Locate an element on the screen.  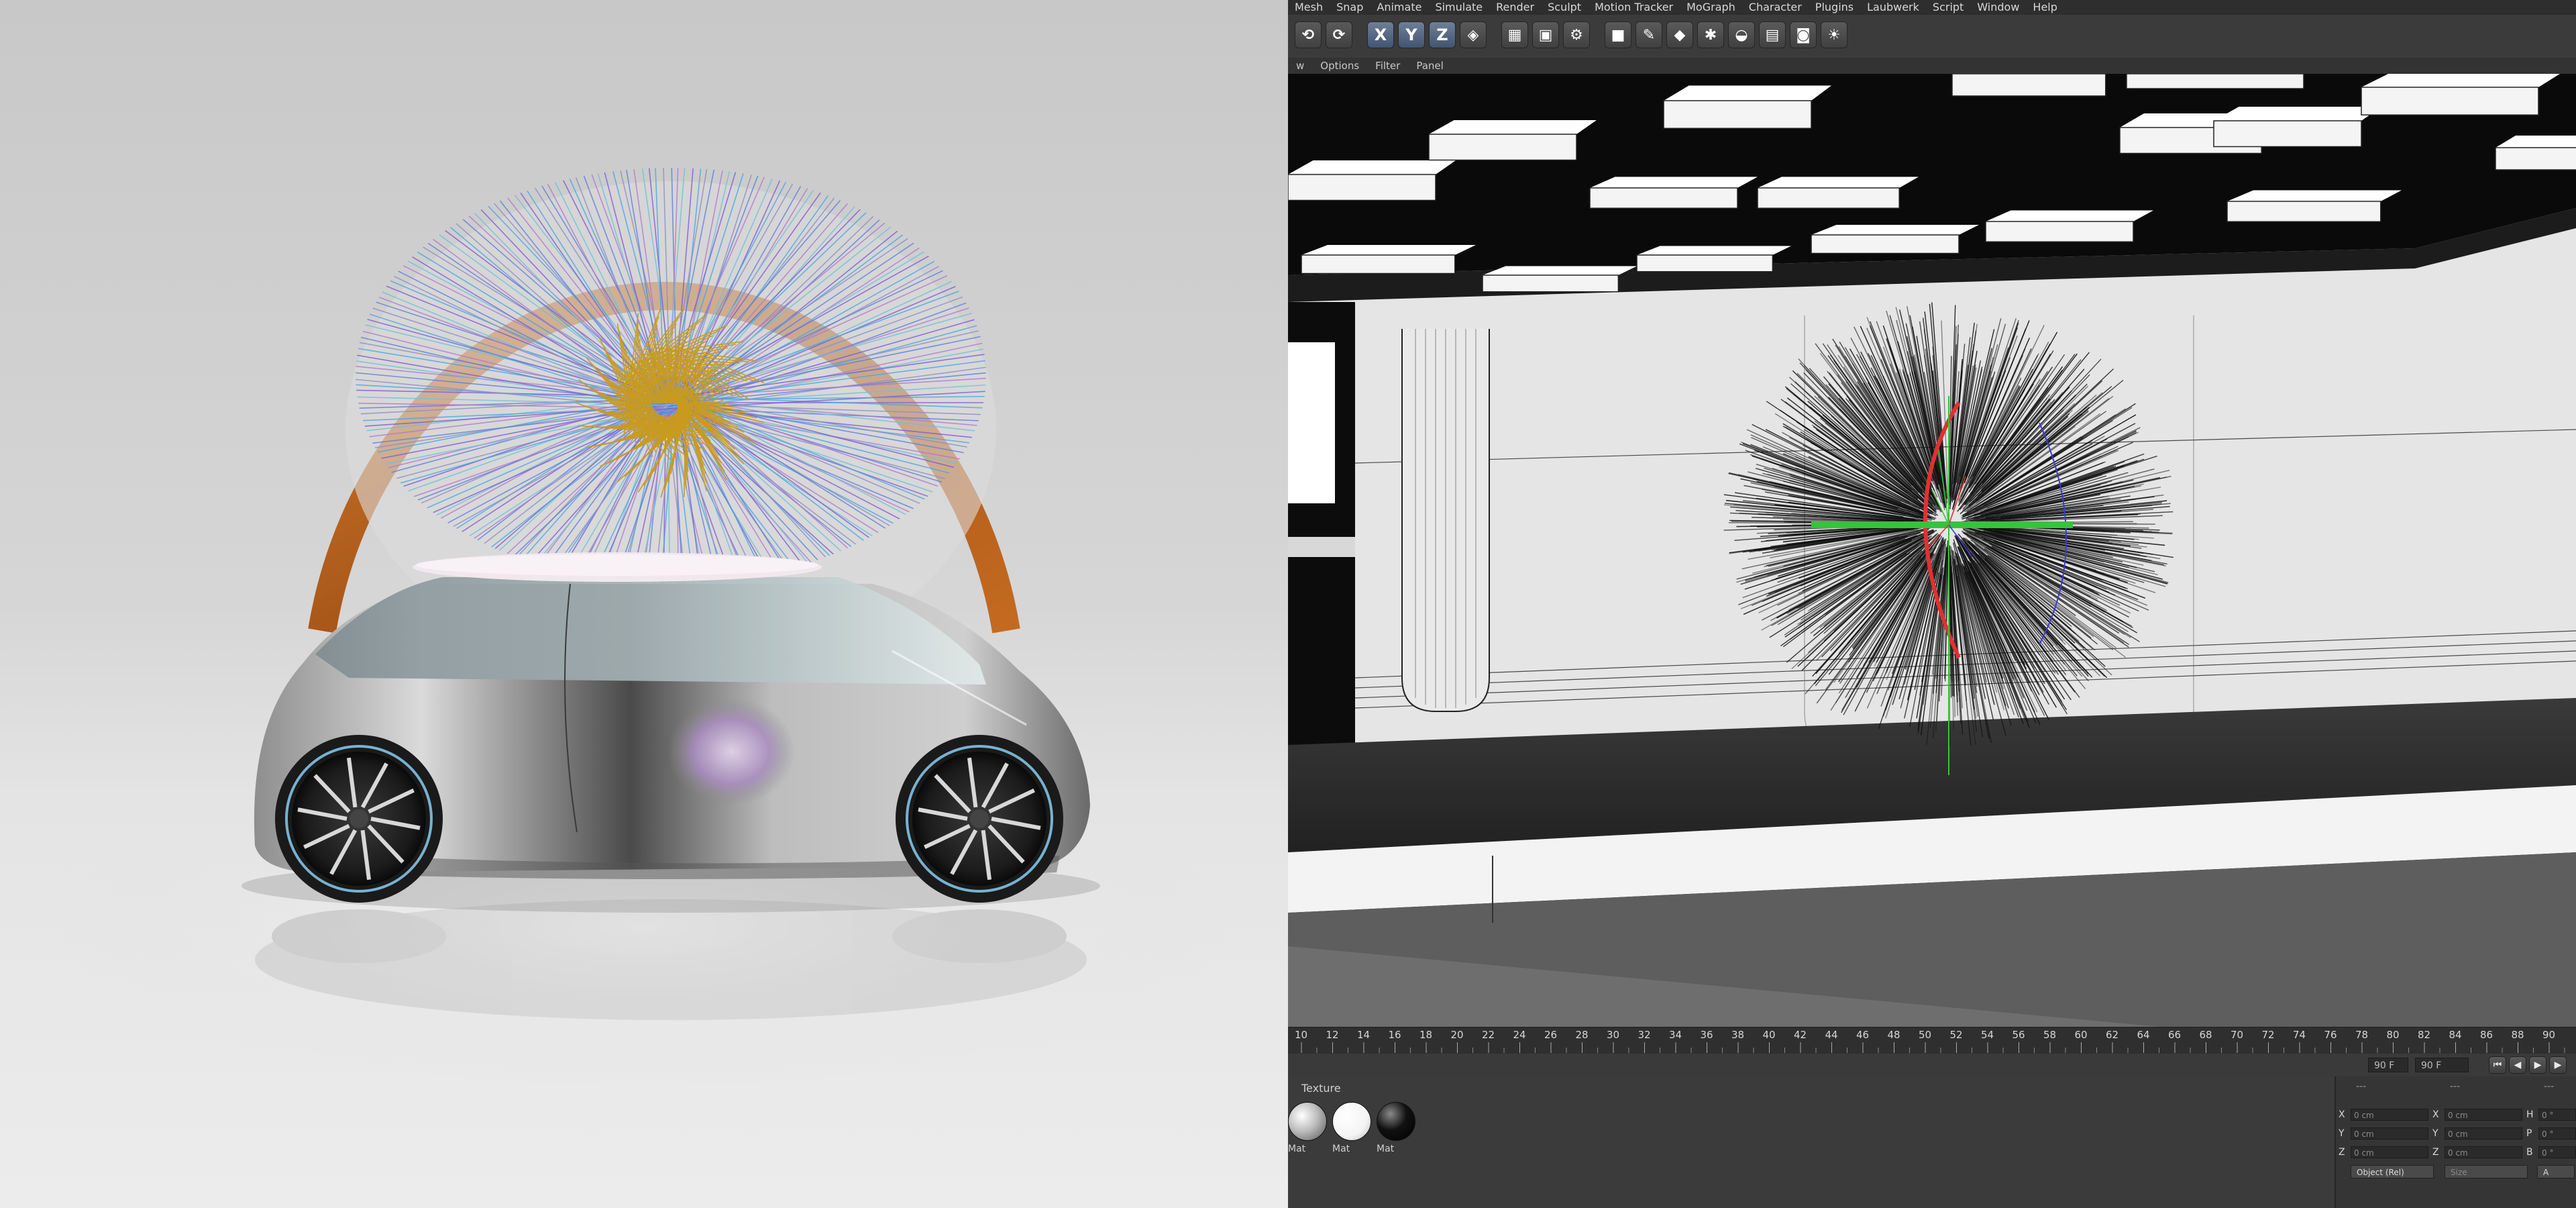
floor-icon: ▤ is located at coordinates (1772, 34).